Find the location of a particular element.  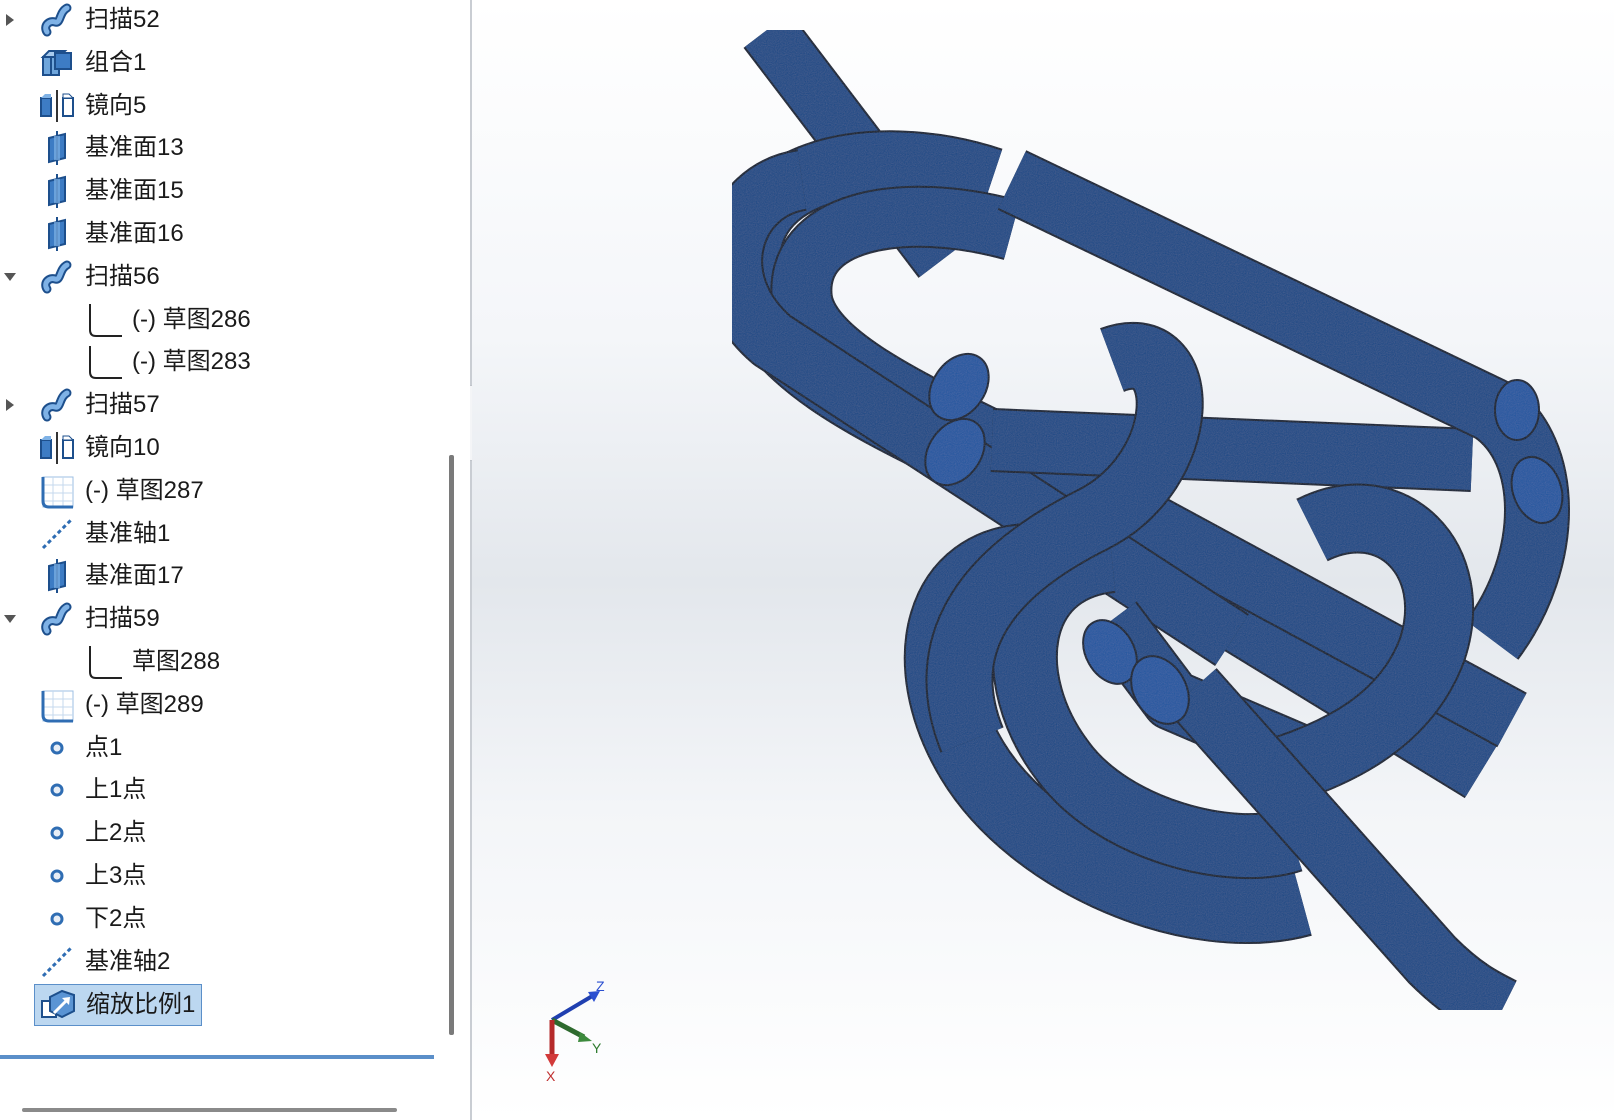

tree-item-label: 基准面13 is located at coordinates (134, 148).